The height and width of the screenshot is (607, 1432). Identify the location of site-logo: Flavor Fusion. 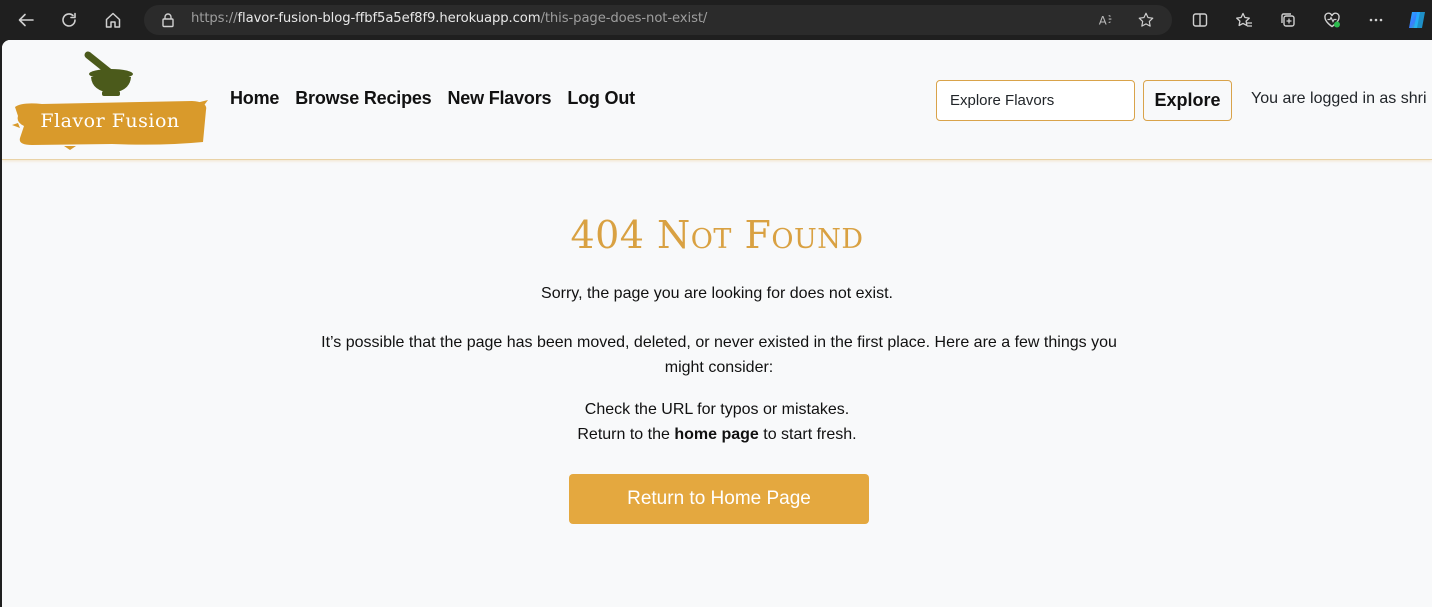
(110, 100).